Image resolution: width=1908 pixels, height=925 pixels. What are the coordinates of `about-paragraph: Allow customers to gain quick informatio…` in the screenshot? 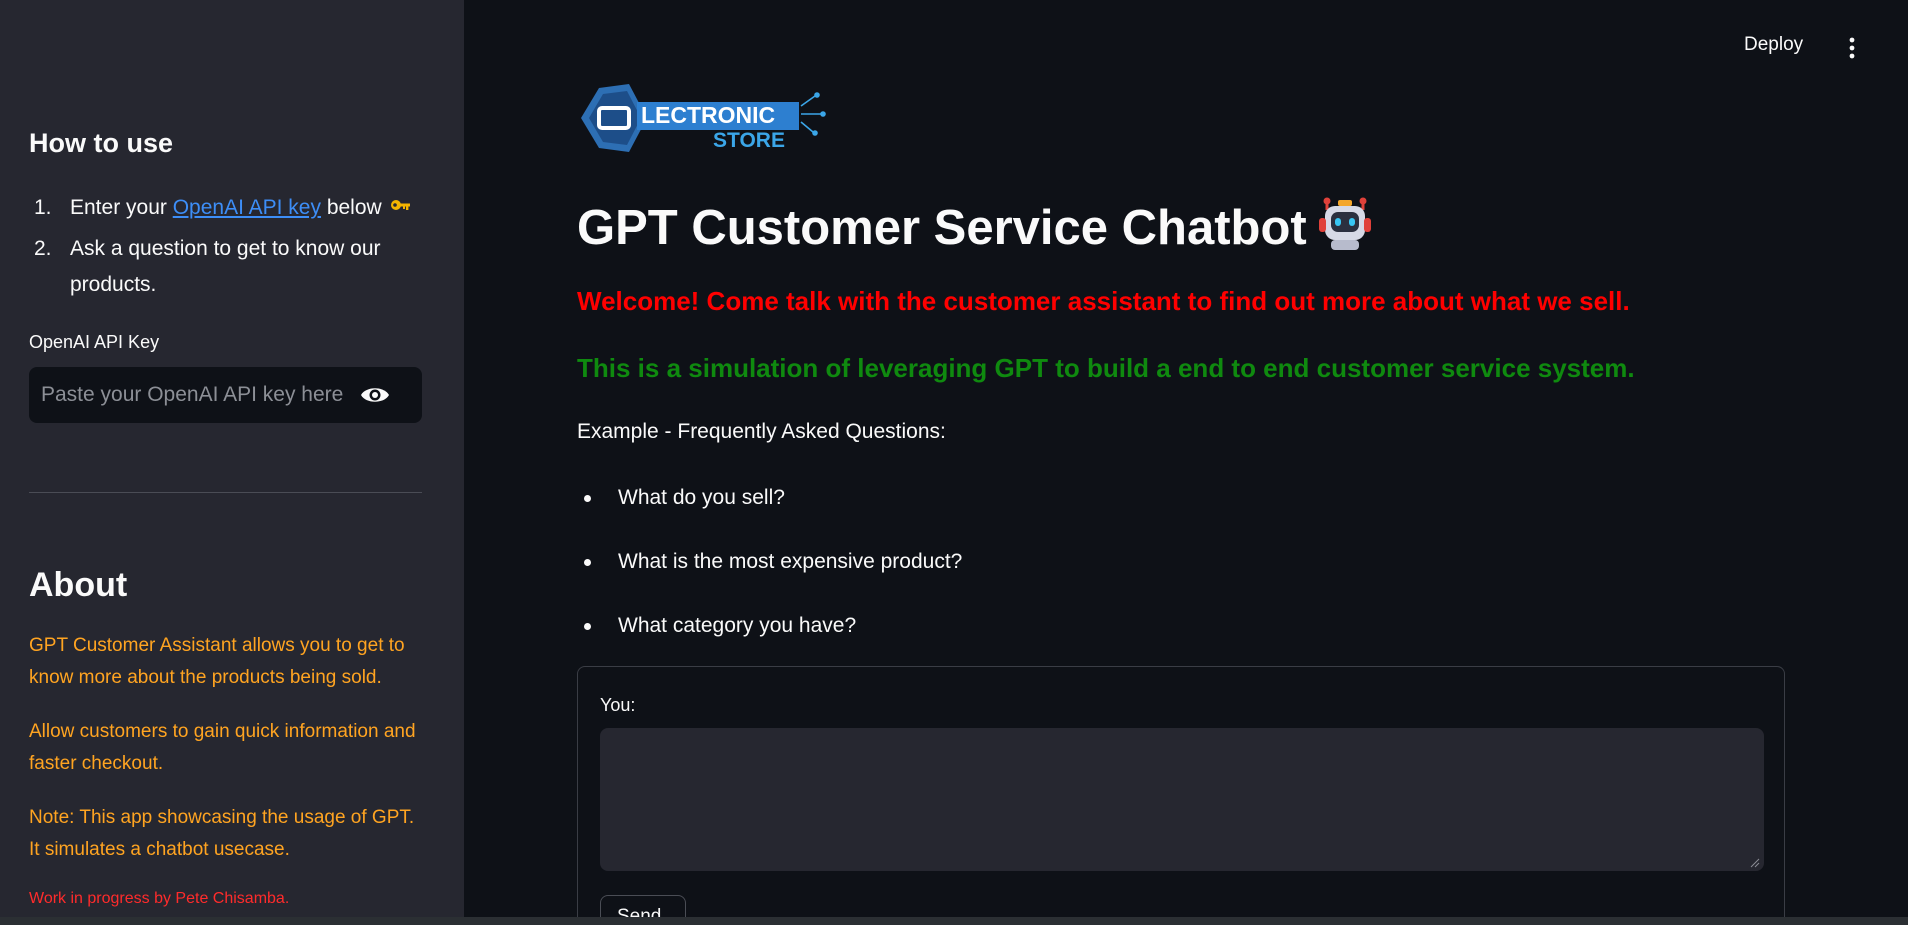 It's located at (222, 747).